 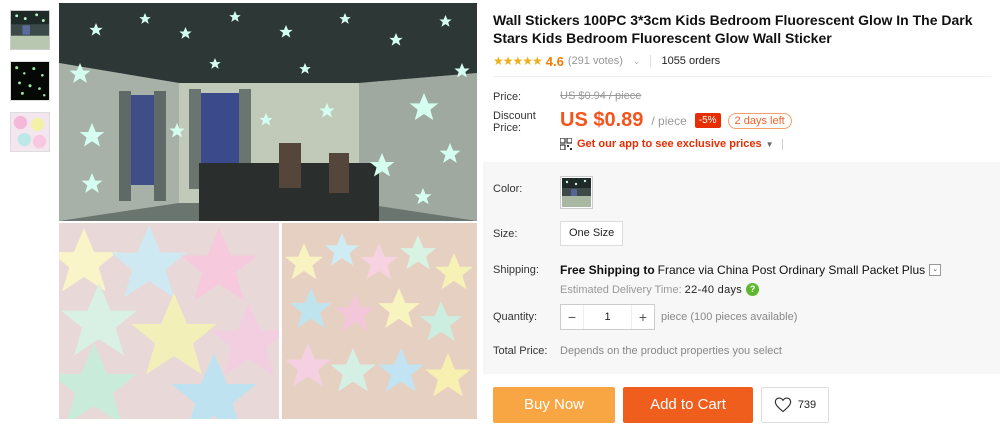 I want to click on votes-count: (291 votes), so click(x=595, y=61).